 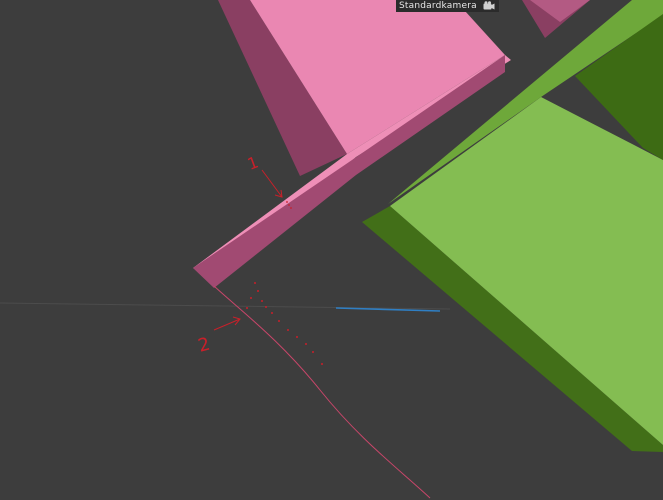 What do you see at coordinates (225, 306) in the screenshot?
I see `ground-grid-line` at bounding box center [225, 306].